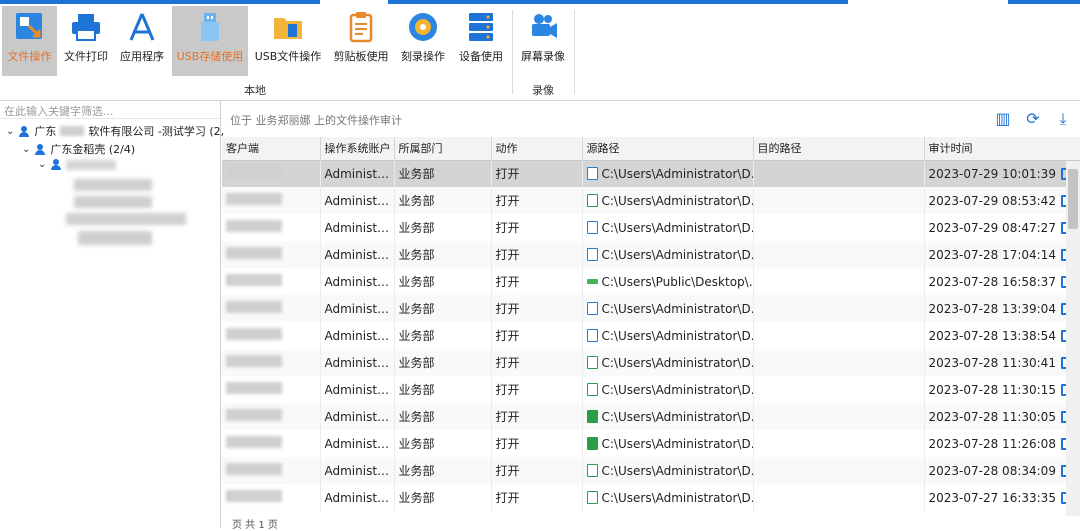 The height and width of the screenshot is (531, 1080). What do you see at coordinates (288, 27) in the screenshot?
I see `usb-folder-icon` at bounding box center [288, 27].